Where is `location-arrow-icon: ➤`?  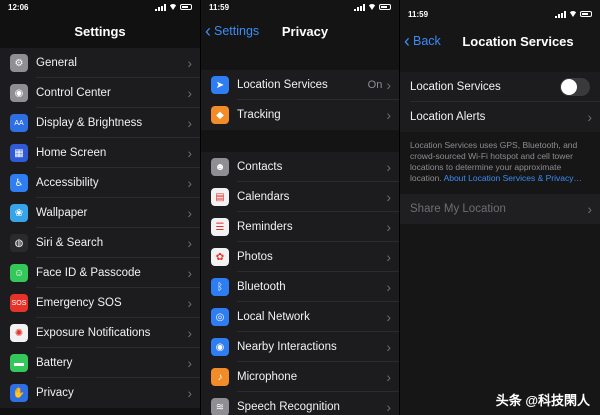 location-arrow-icon: ➤ is located at coordinates (220, 85).